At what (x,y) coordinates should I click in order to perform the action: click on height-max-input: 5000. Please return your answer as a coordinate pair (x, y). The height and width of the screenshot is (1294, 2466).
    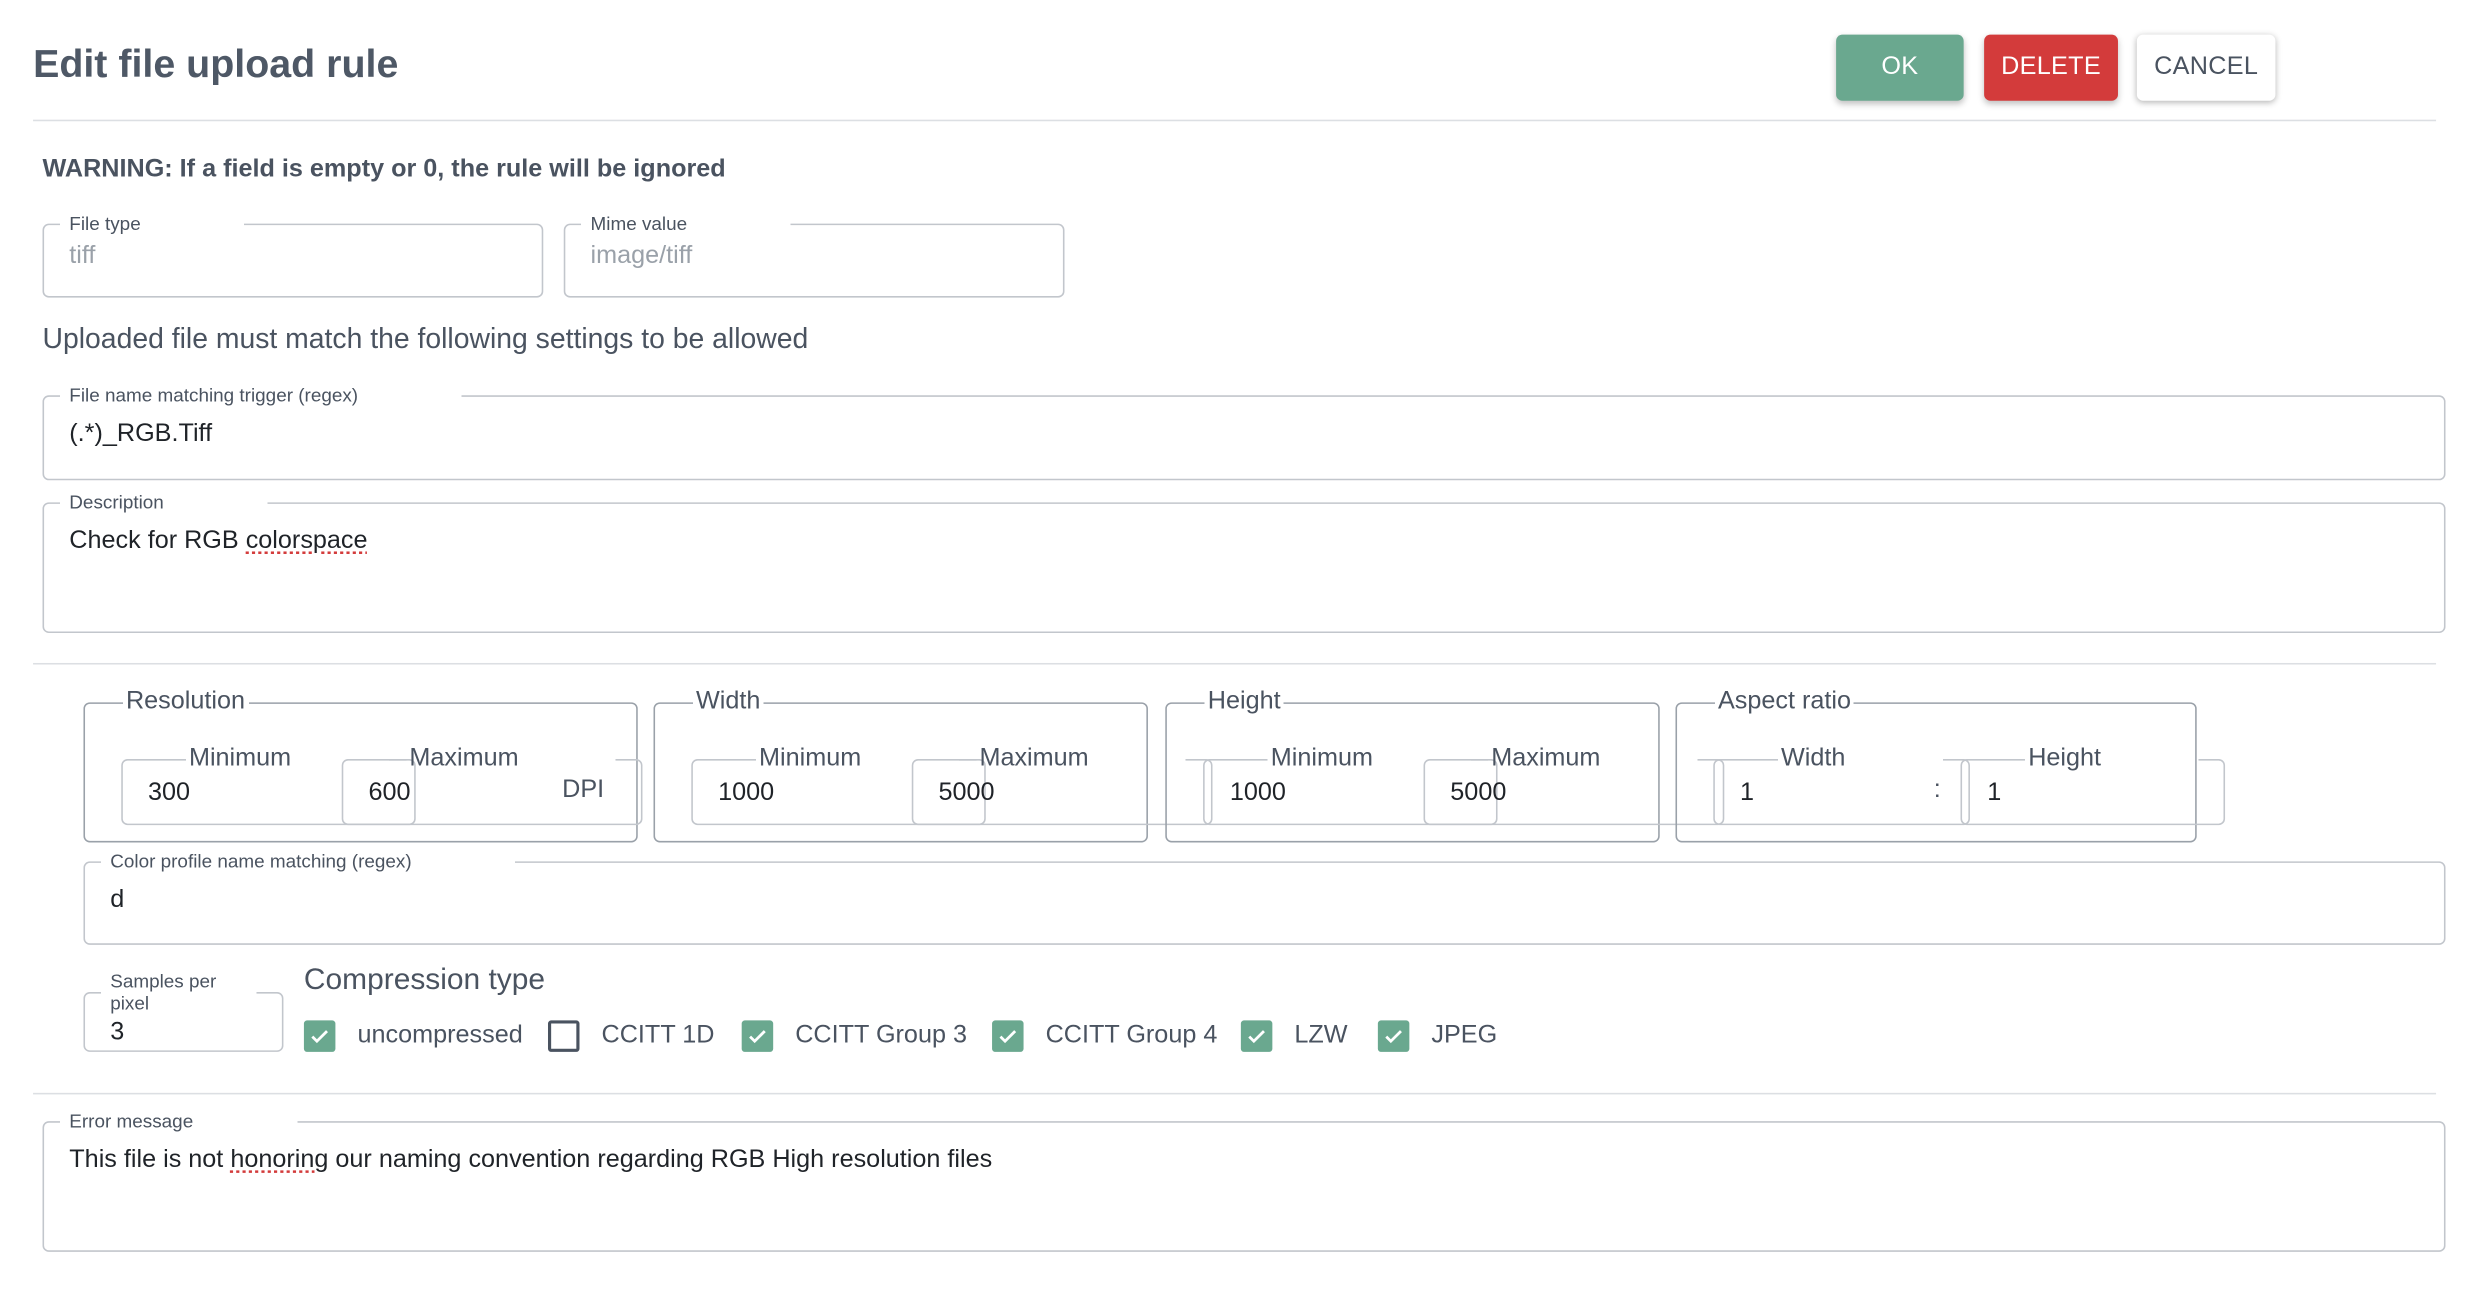
    Looking at the image, I should click on (1574, 793).